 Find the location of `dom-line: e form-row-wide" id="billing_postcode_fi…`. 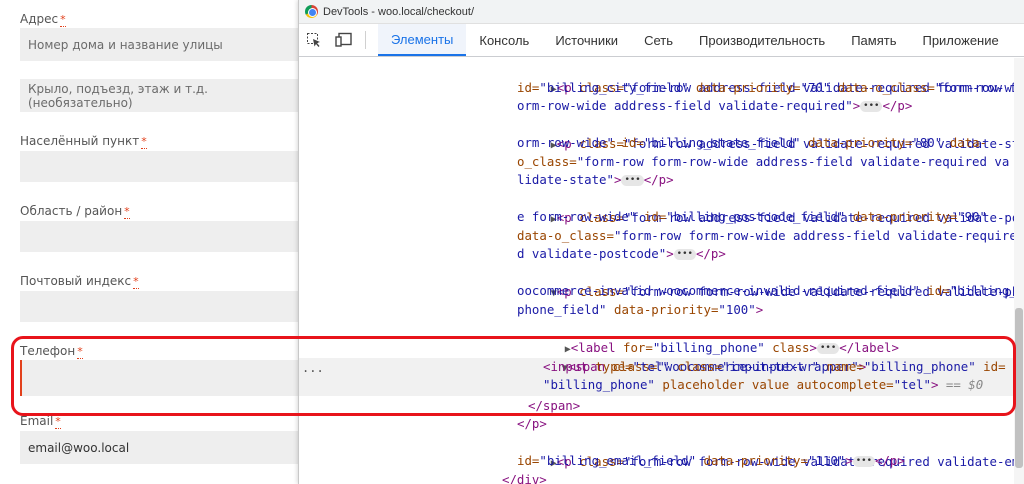

dom-line: e form-row-wide" id="billing_postcode_fi… is located at coordinates (752, 216).